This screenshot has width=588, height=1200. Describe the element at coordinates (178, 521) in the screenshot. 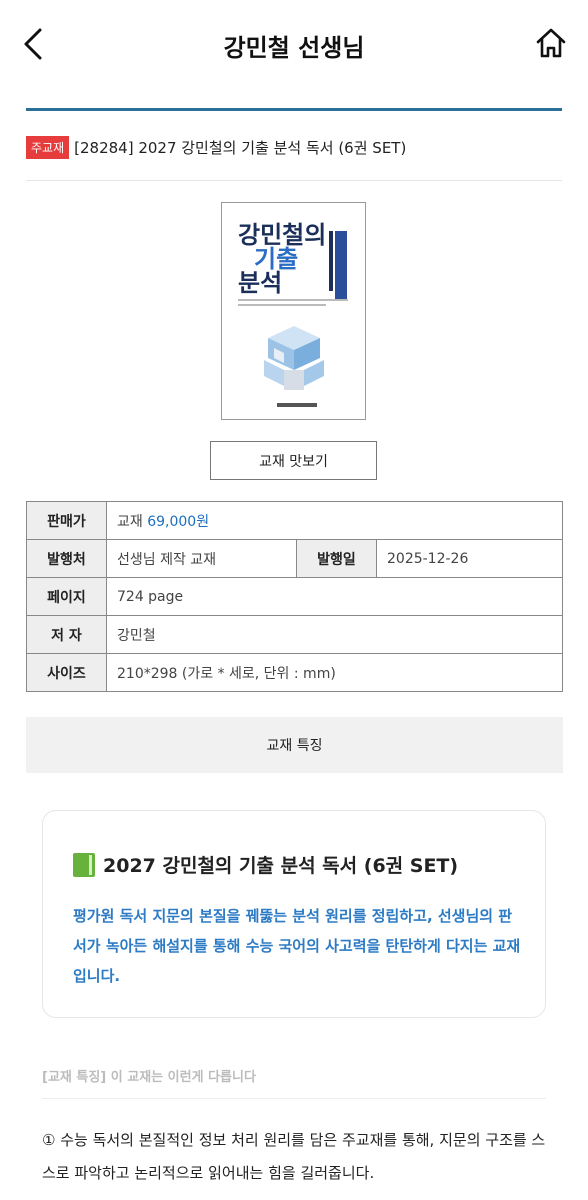

I see `price-value: 69,000원` at that location.